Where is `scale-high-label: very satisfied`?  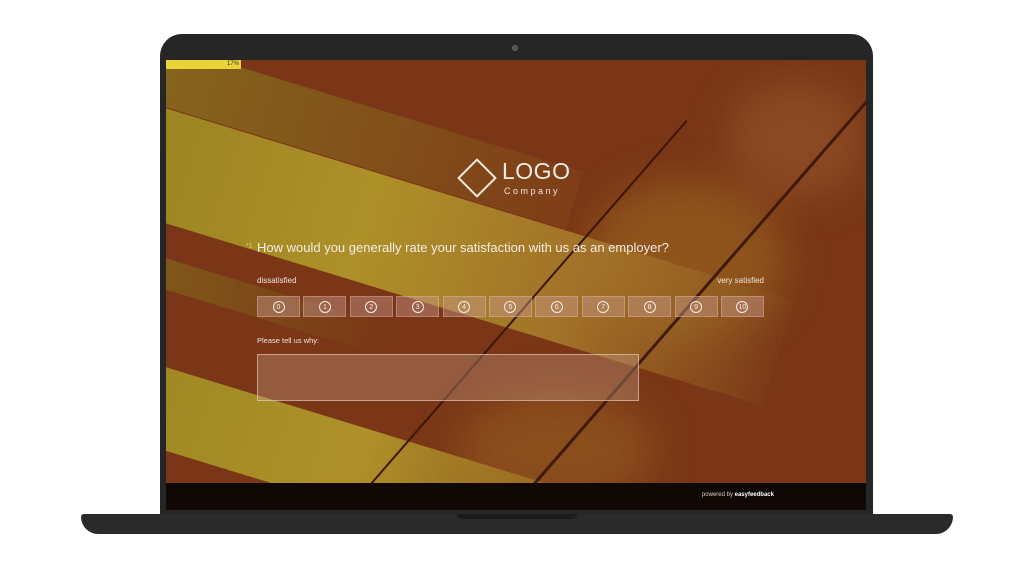 scale-high-label: very satisfied is located at coordinates (740, 280).